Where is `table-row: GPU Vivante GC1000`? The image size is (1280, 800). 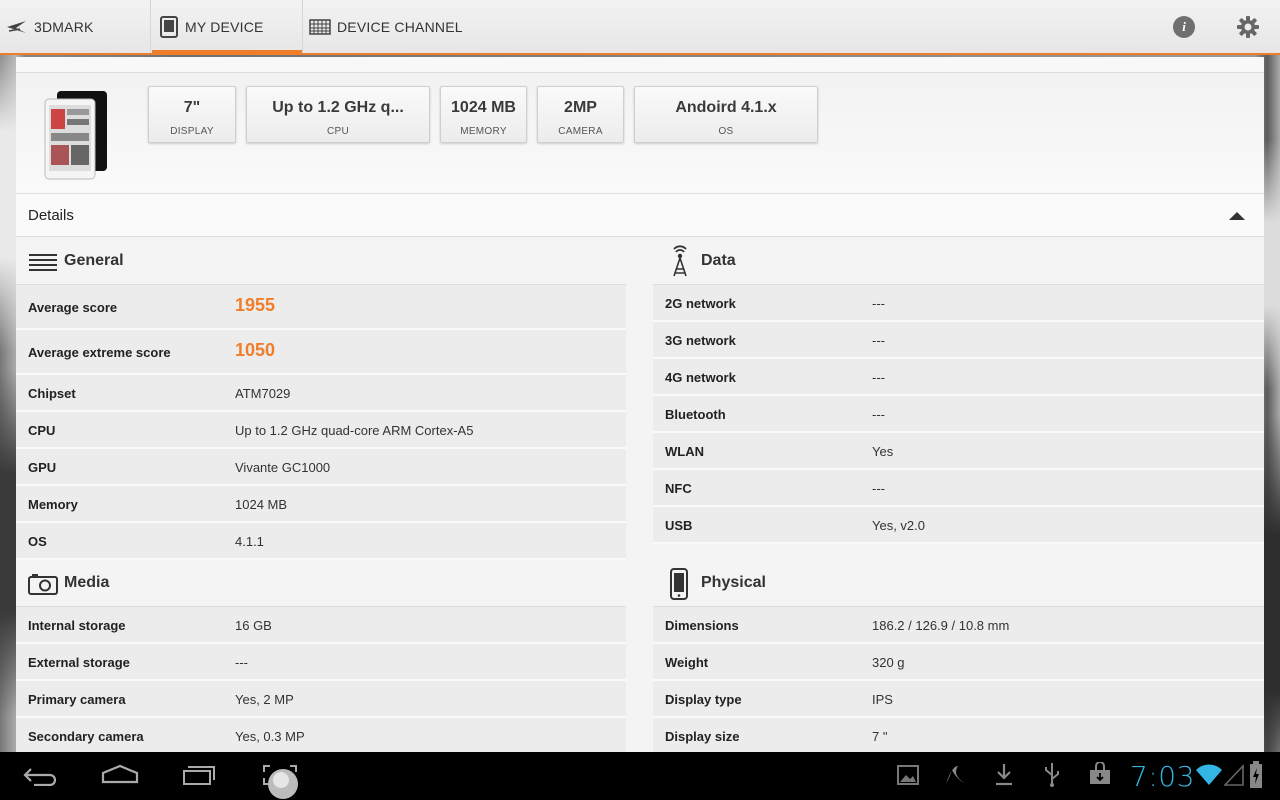
table-row: GPU Vivante GC1000 is located at coordinates (321, 467).